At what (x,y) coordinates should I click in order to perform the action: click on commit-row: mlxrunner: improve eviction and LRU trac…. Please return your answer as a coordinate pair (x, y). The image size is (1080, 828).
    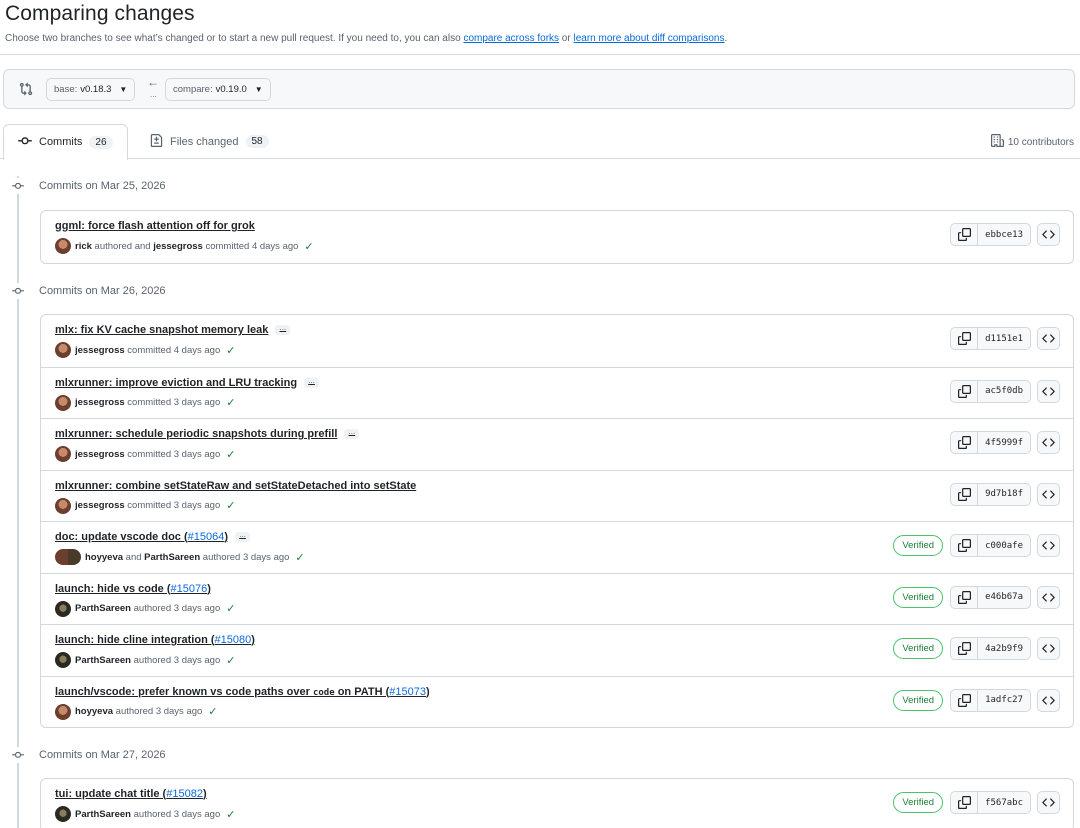
    Looking at the image, I should click on (557, 392).